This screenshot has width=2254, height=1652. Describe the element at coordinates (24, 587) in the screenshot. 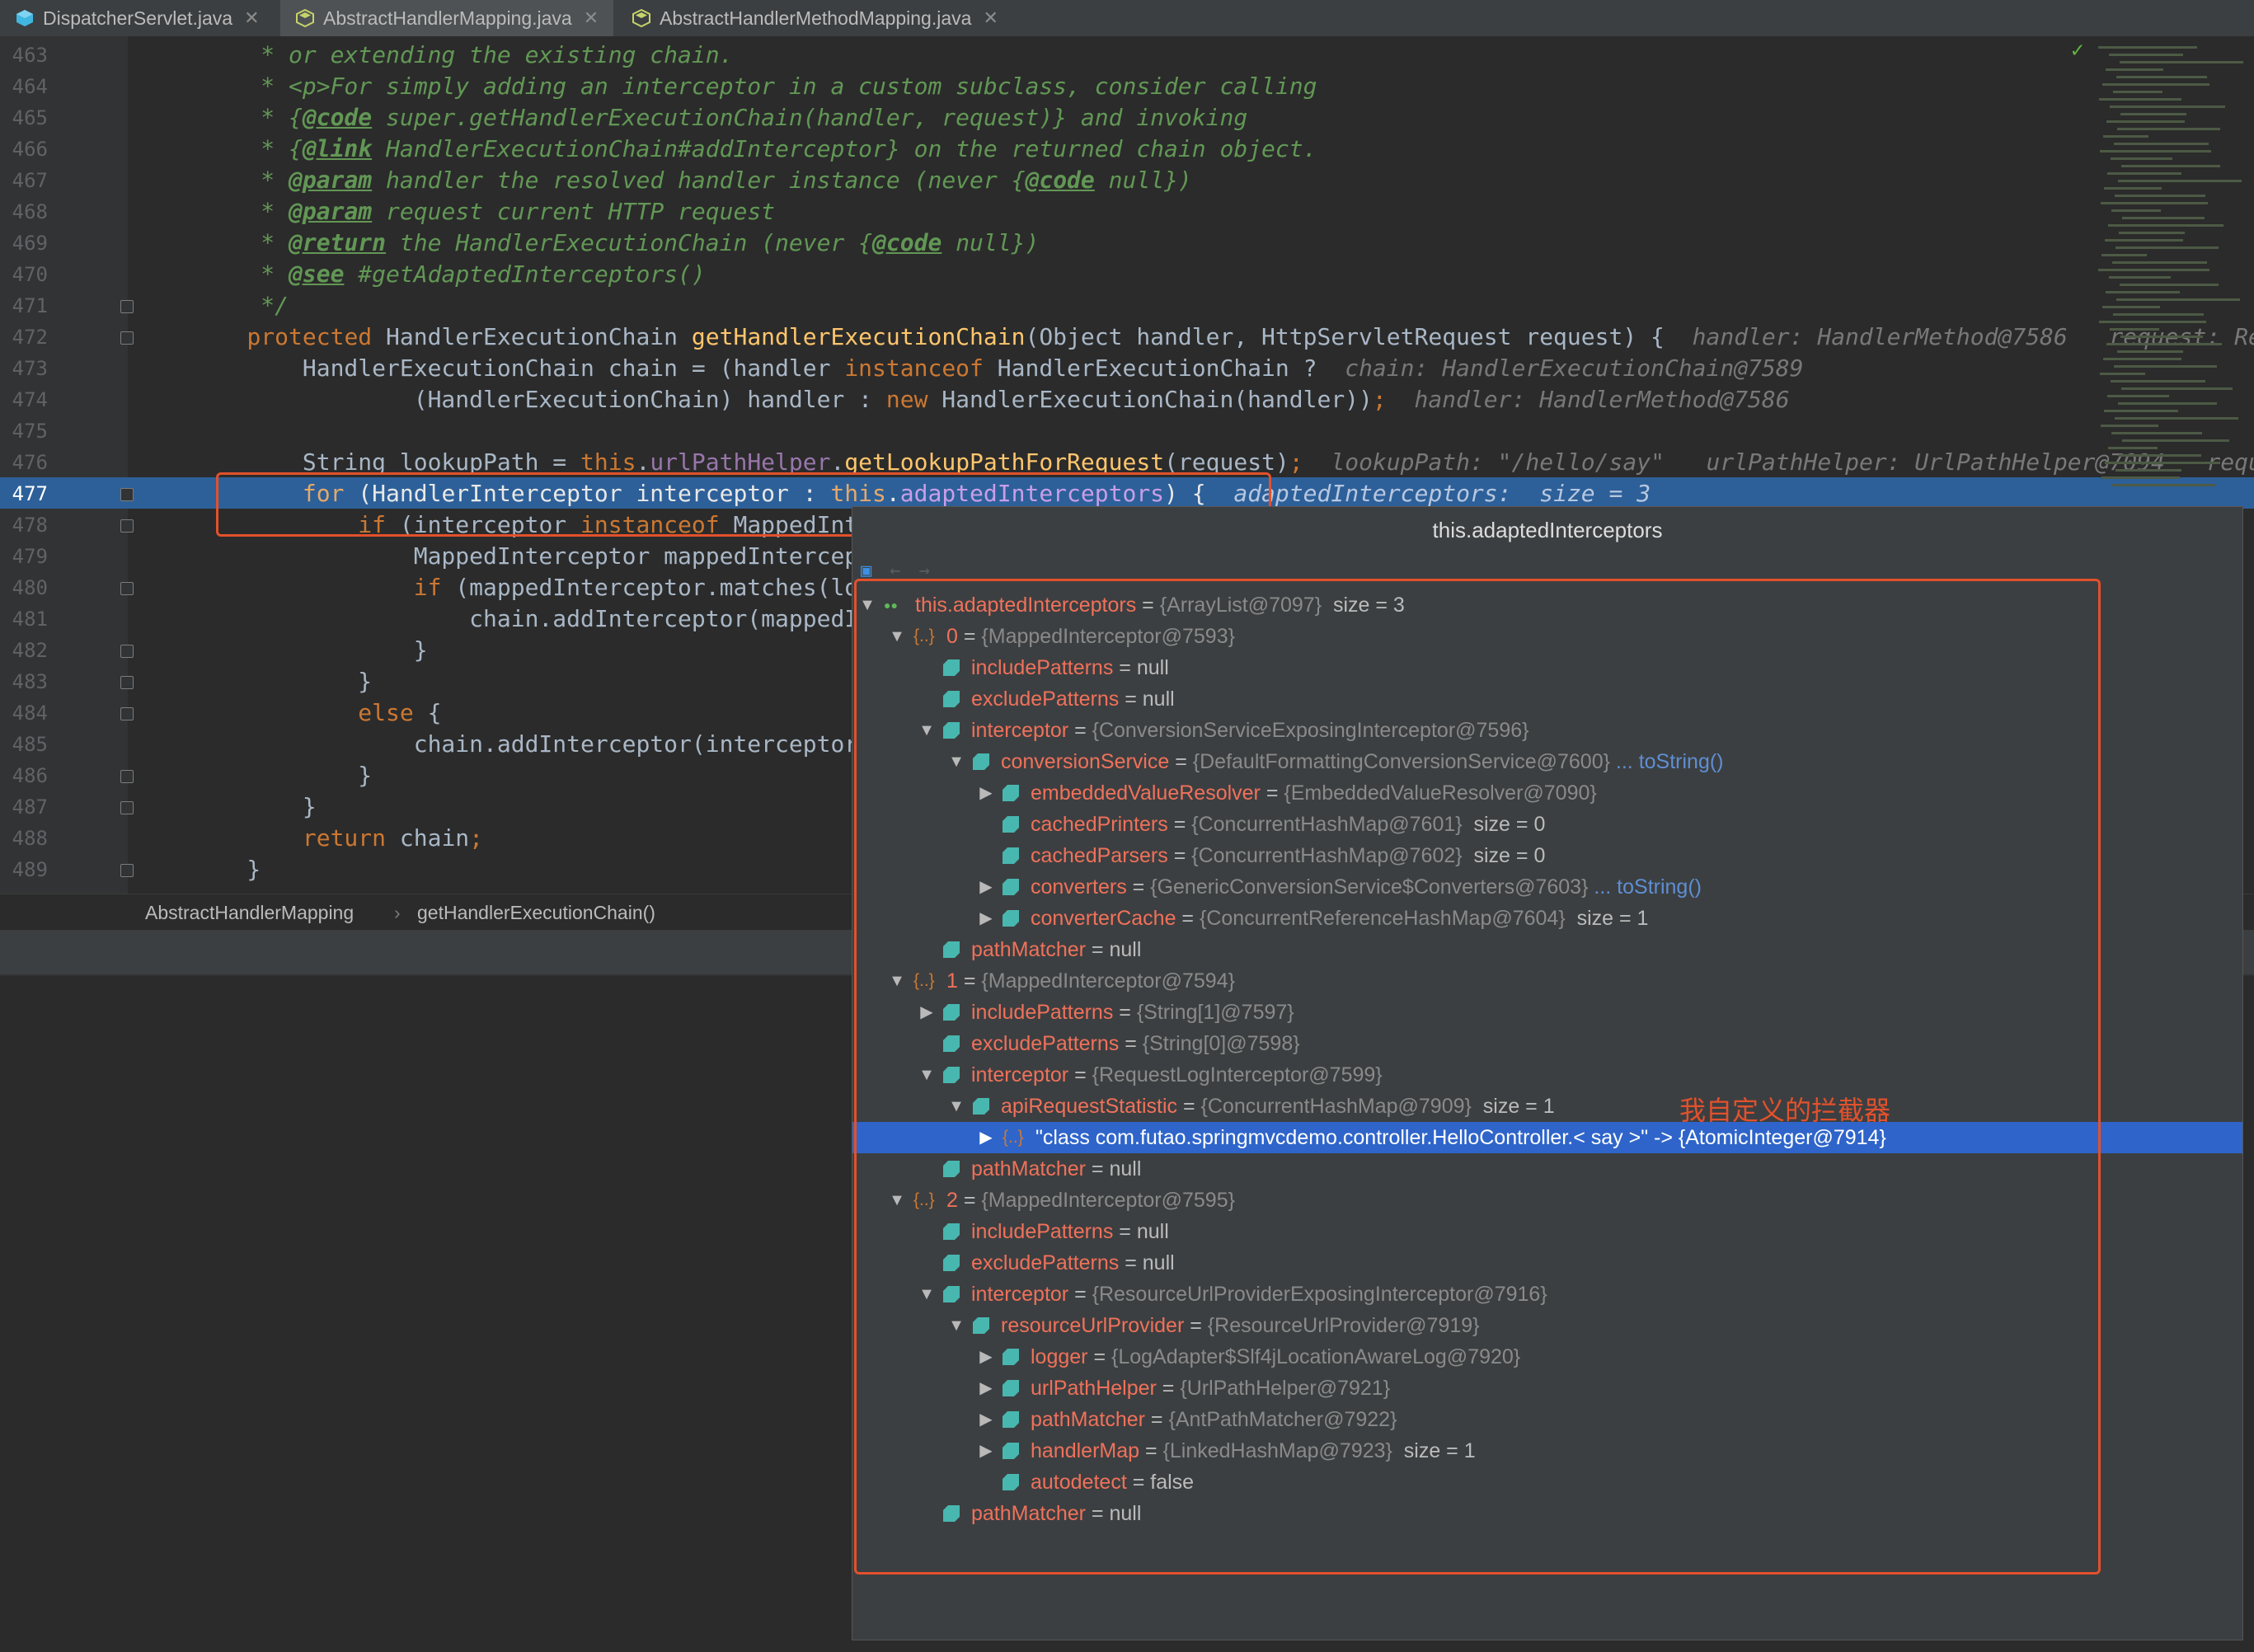

I see `line-number: 480` at that location.